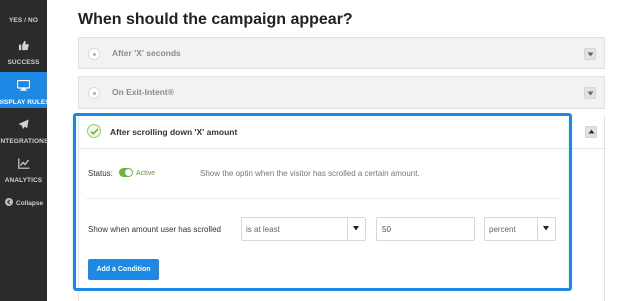  What do you see at coordinates (23, 165) in the screenshot?
I see `line-chart-icon` at bounding box center [23, 165].